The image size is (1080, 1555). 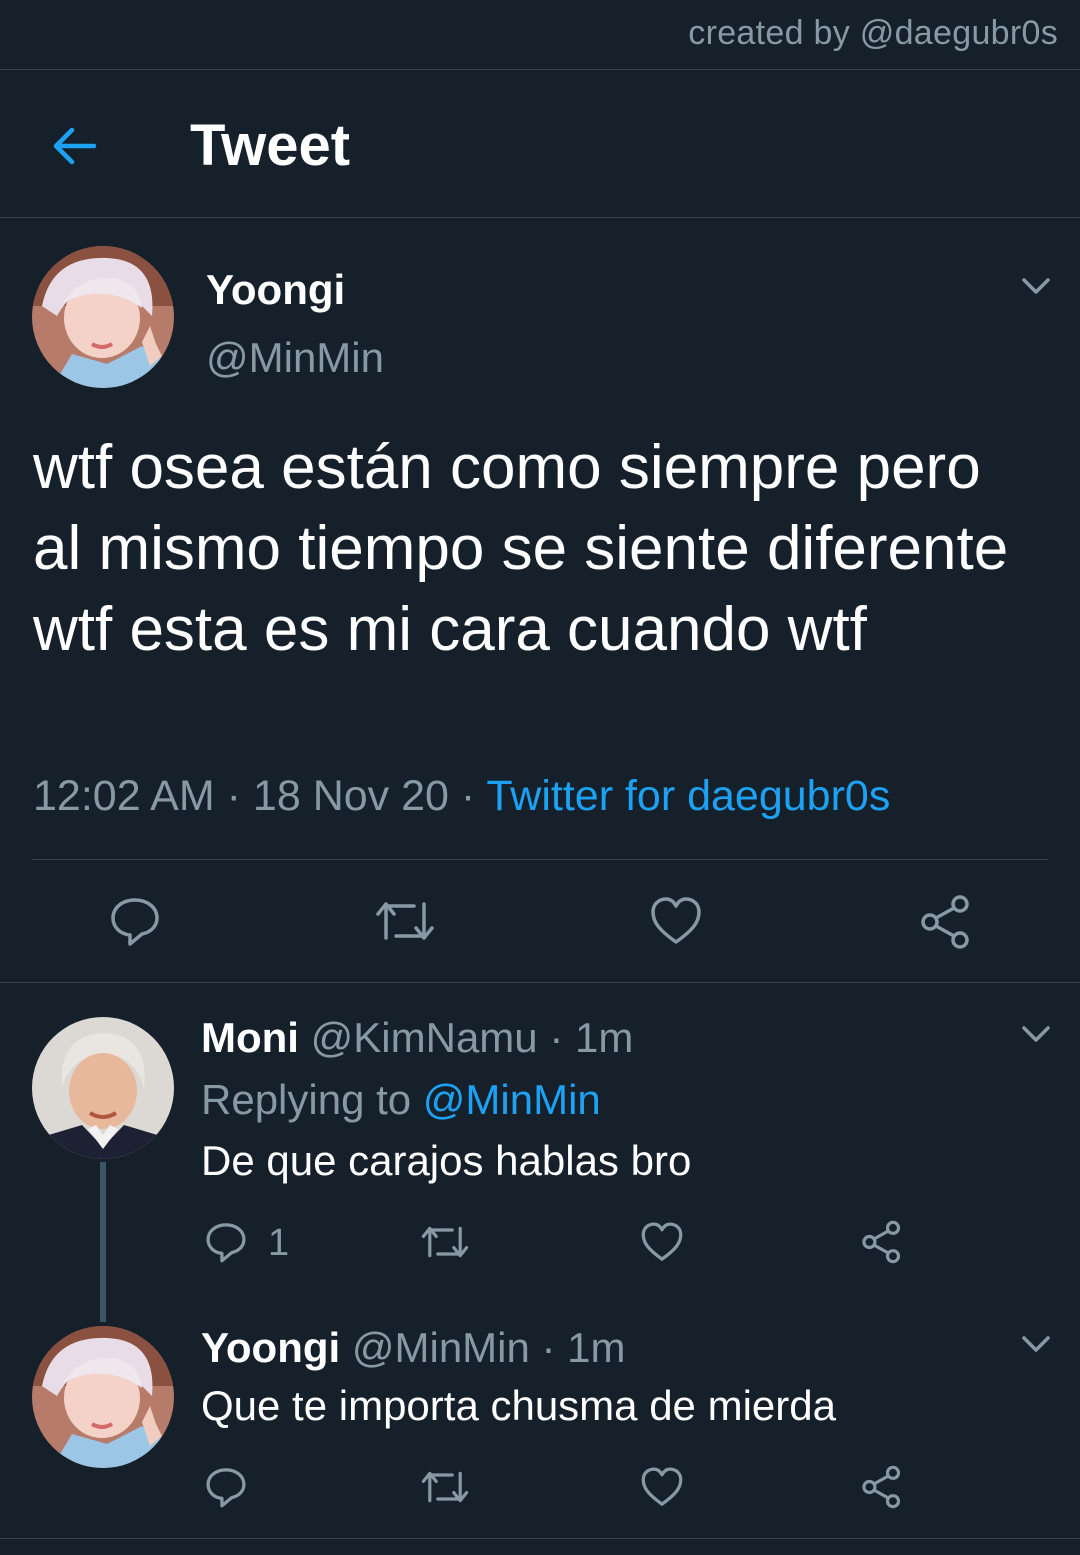 I want to click on author-handle: @MinMin, so click(x=295, y=358).